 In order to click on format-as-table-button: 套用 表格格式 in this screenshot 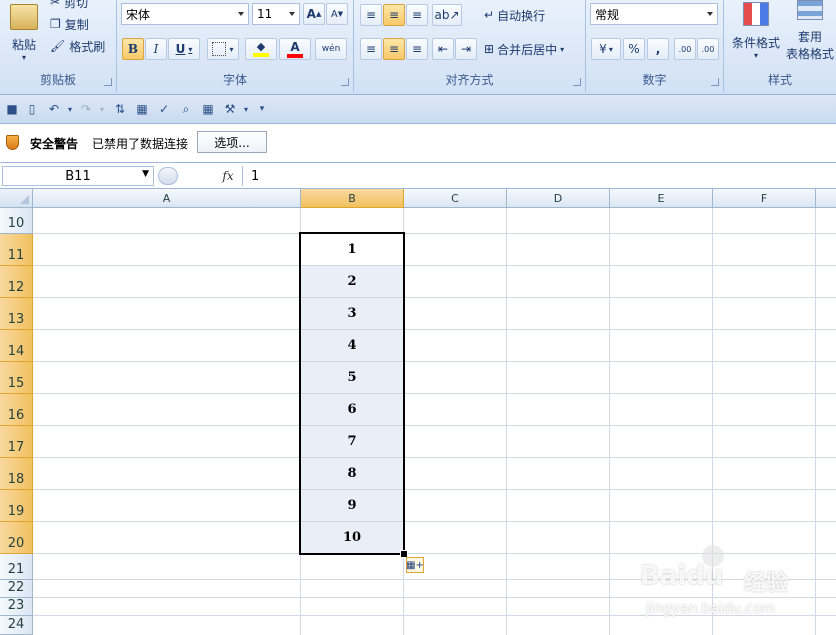, I will do `click(809, 31)`.